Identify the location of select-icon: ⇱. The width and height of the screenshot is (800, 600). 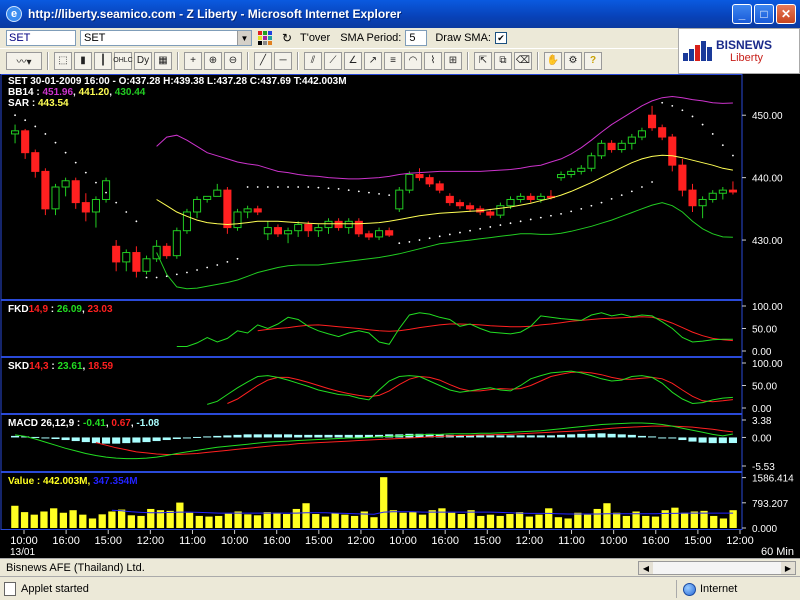
(483, 60).